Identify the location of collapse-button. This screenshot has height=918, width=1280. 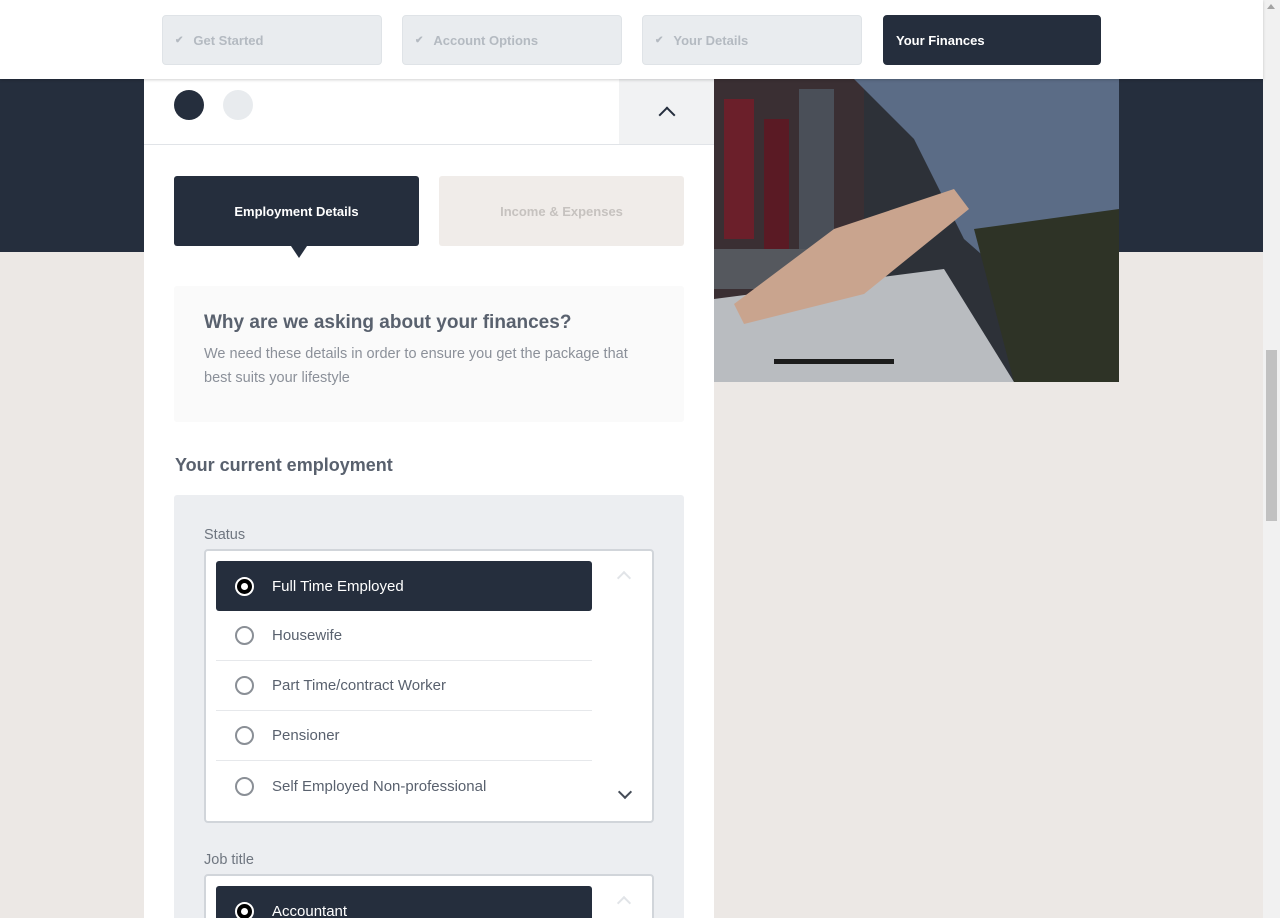
(666, 111).